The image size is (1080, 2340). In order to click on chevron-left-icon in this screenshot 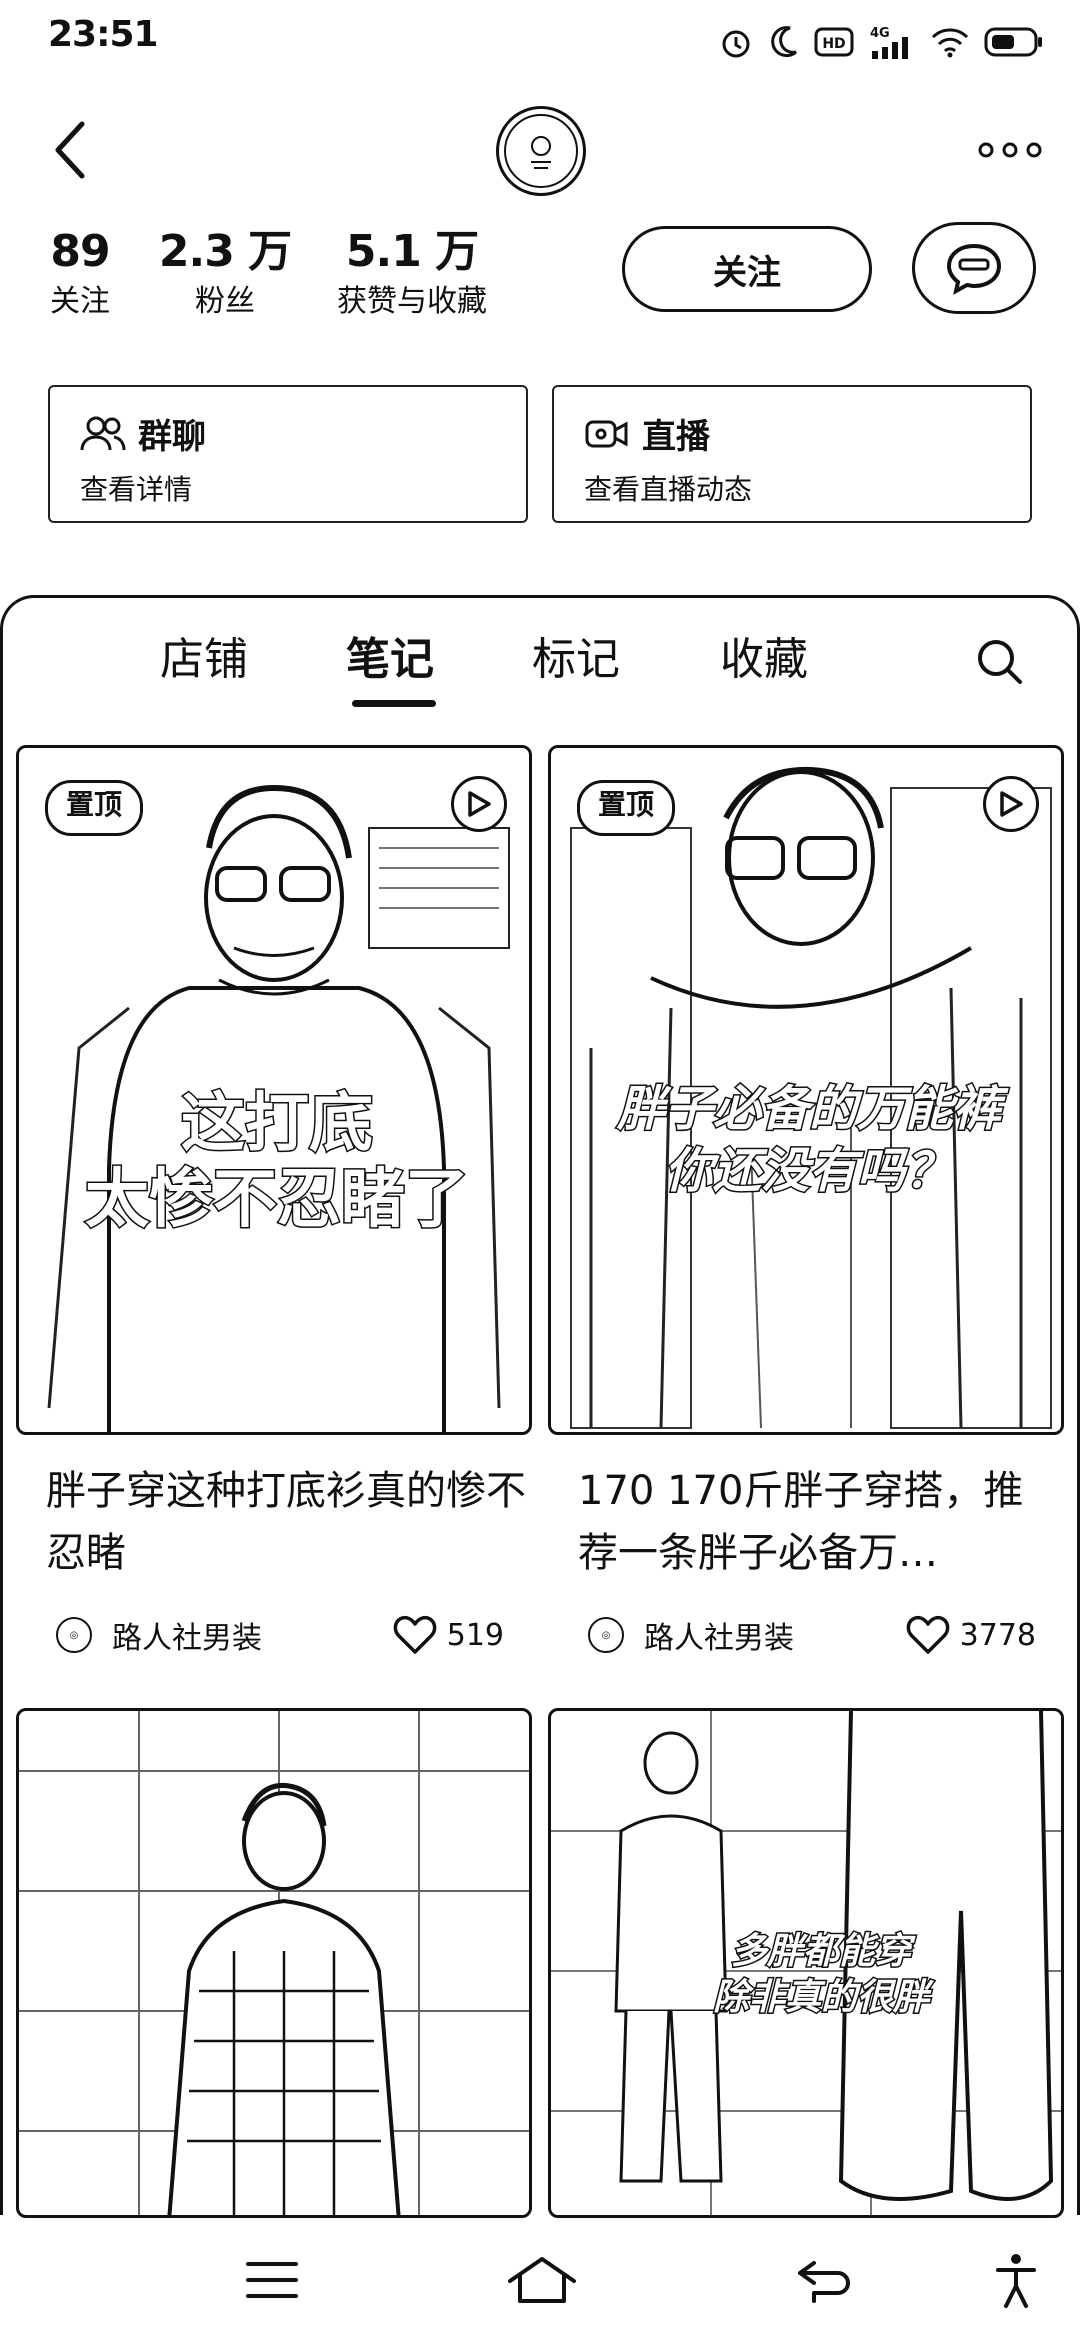, I will do `click(70, 150)`.